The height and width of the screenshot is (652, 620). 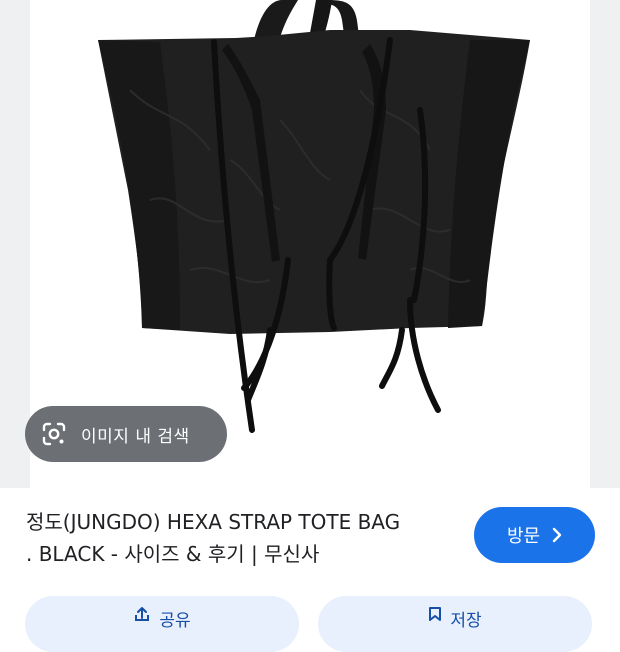 What do you see at coordinates (175, 621) in the screenshot?
I see `share-label: 공유` at bounding box center [175, 621].